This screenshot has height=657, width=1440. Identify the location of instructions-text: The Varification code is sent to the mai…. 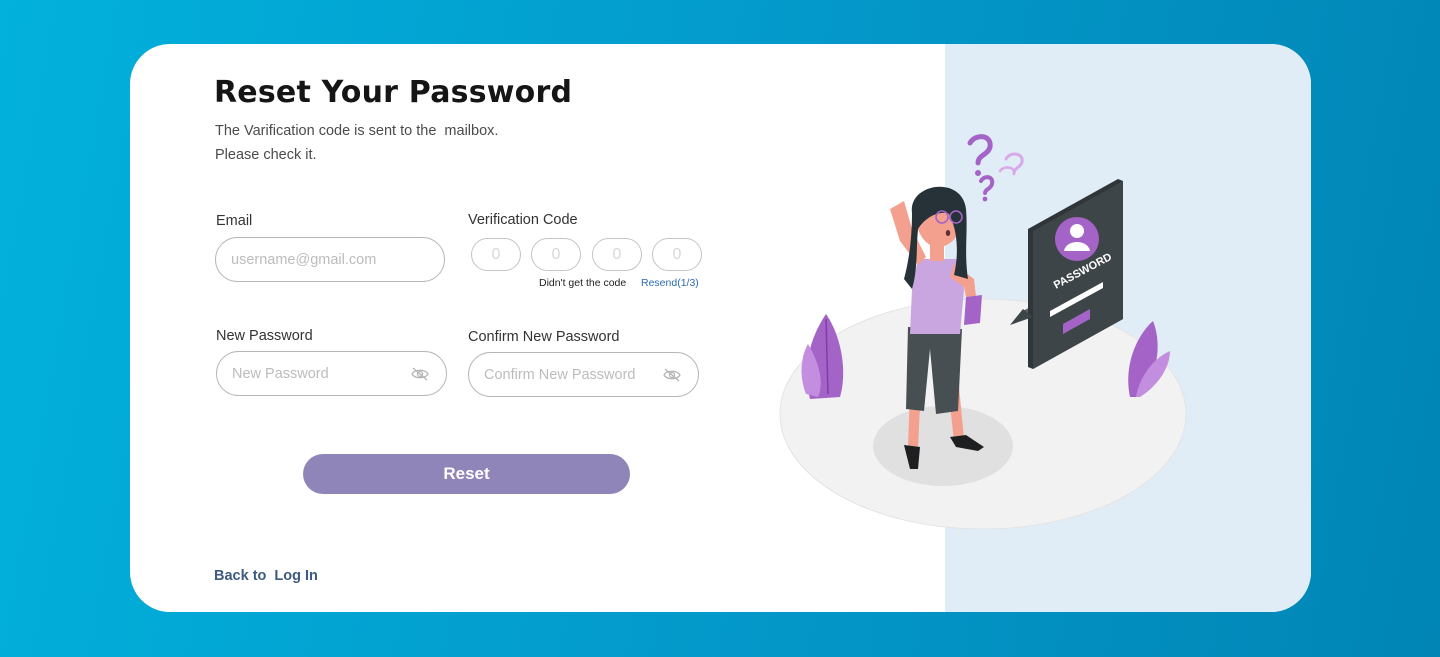
(356, 143).